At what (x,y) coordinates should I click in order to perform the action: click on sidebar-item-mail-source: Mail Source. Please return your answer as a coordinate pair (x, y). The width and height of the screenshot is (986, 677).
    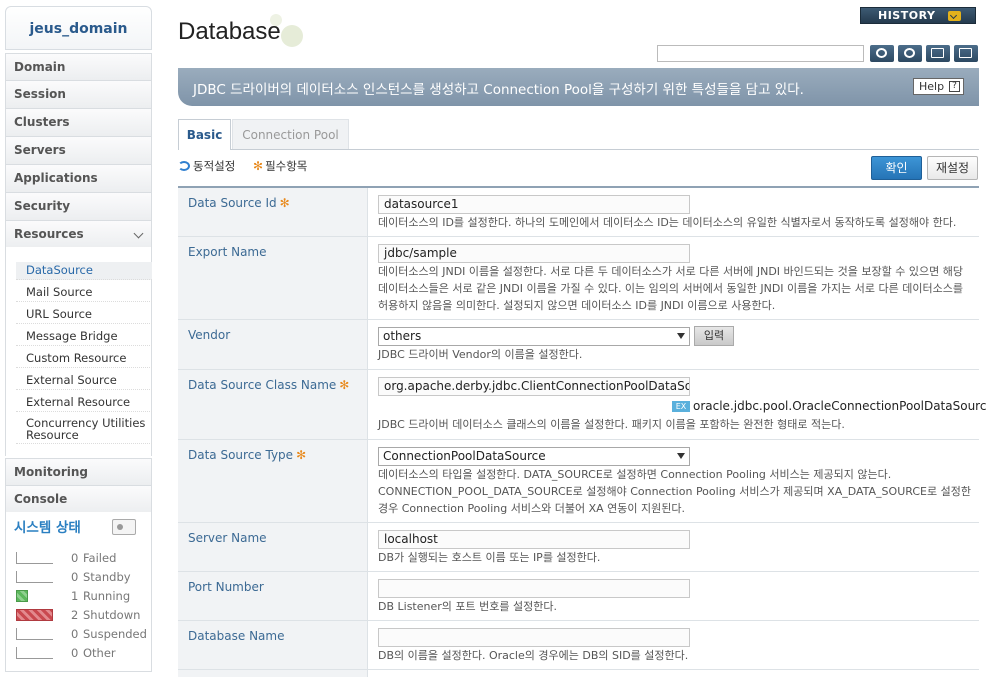
    Looking at the image, I should click on (84, 293).